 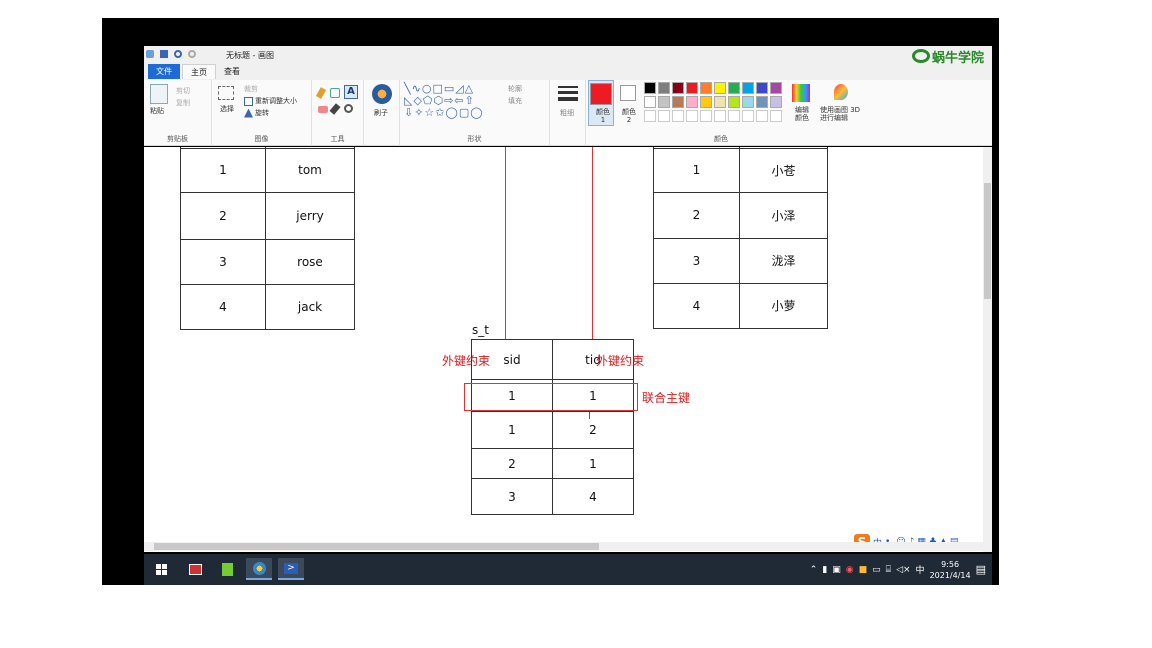 I want to click on tray-app-icon: ■, so click(x=863, y=570).